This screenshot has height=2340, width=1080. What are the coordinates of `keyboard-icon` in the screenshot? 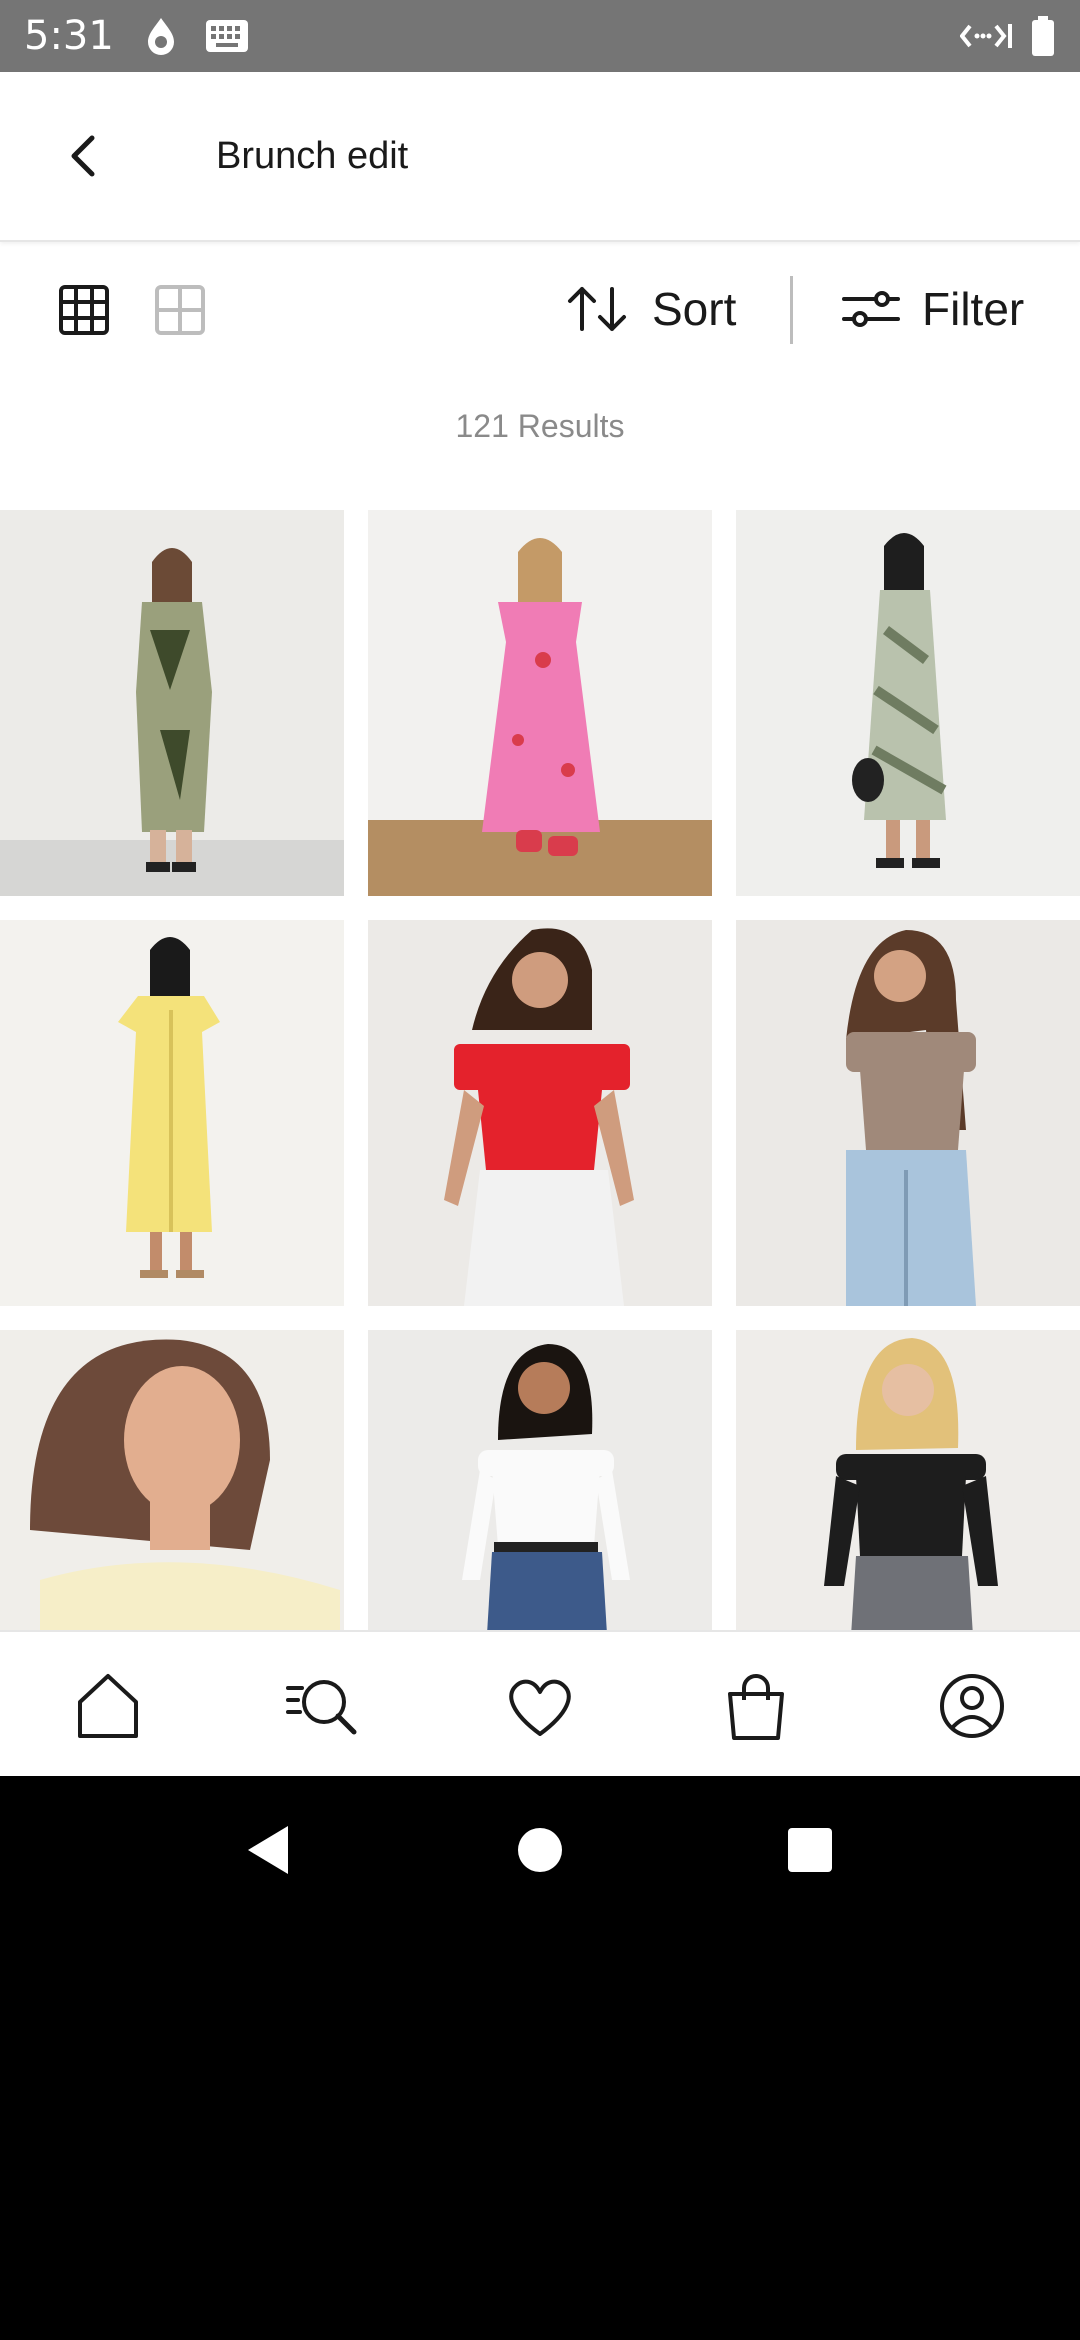 It's located at (227, 38).